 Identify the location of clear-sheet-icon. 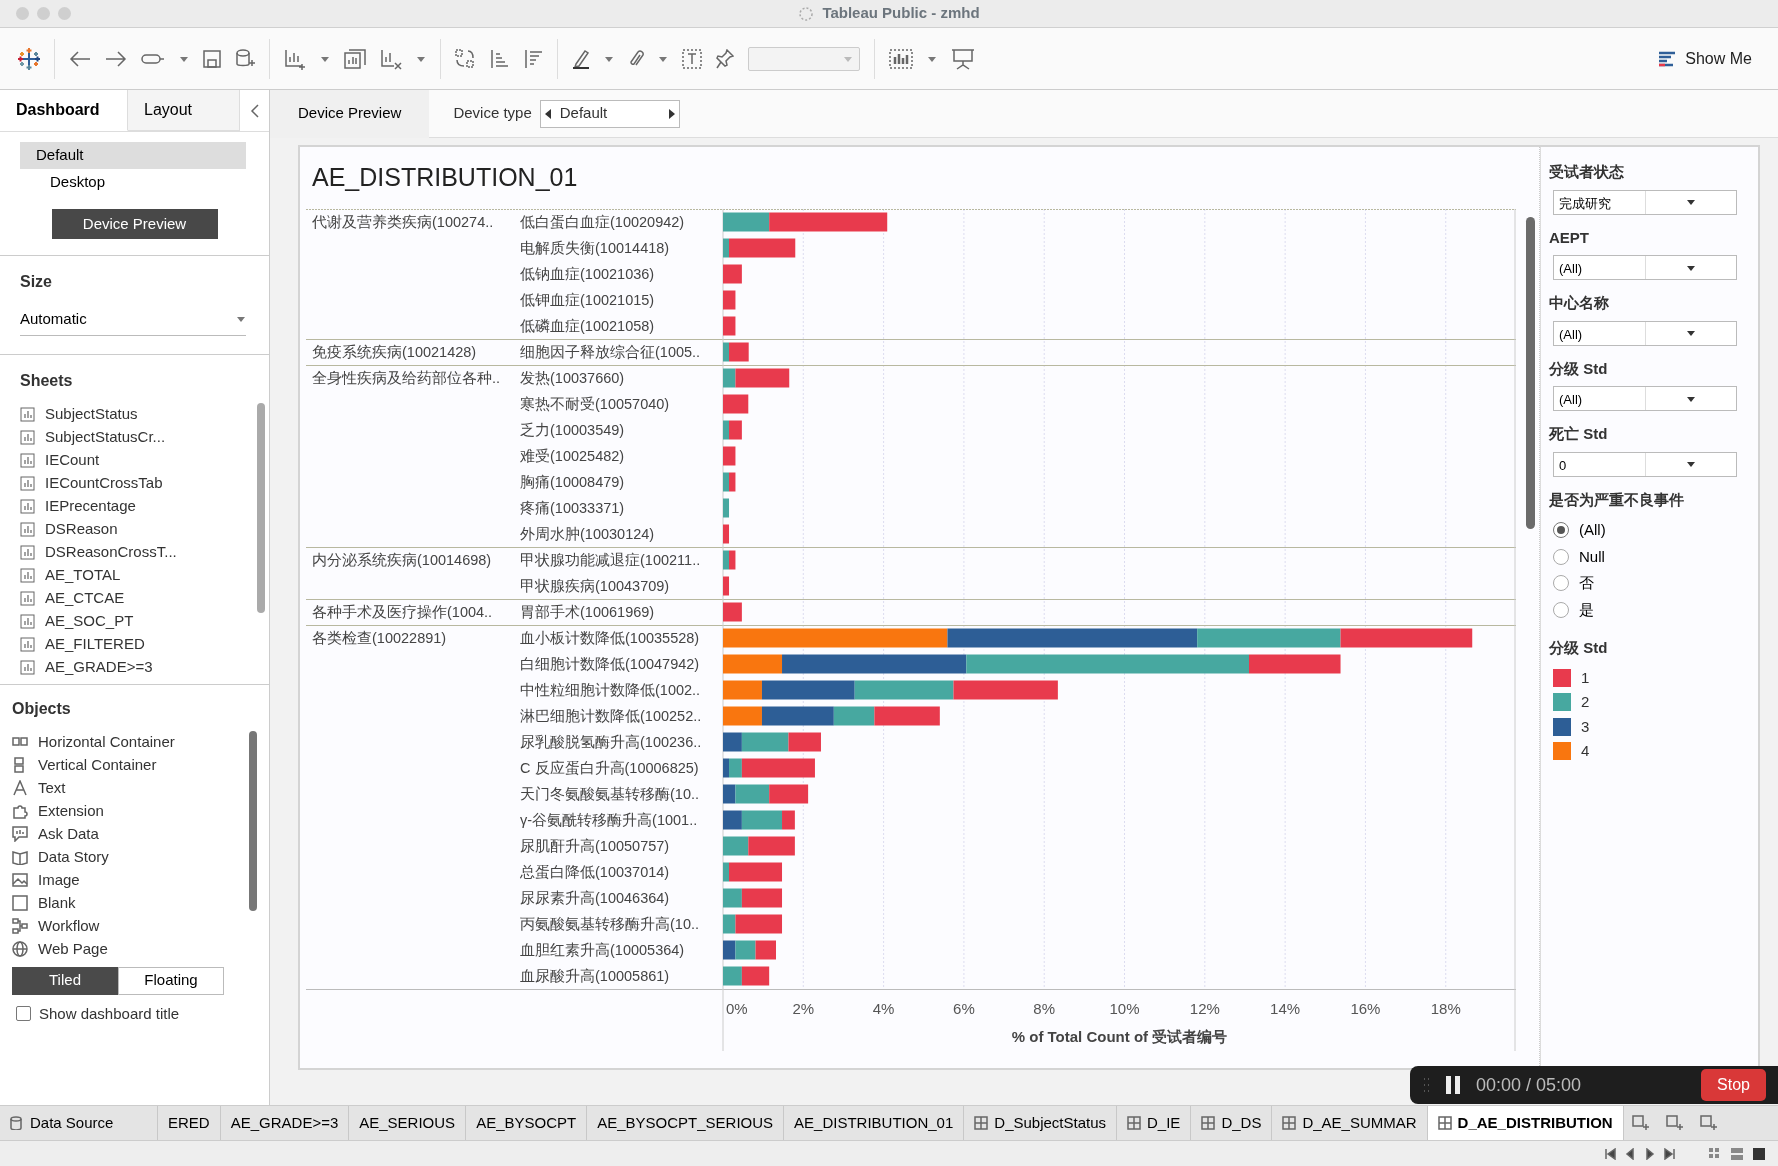
(391, 58).